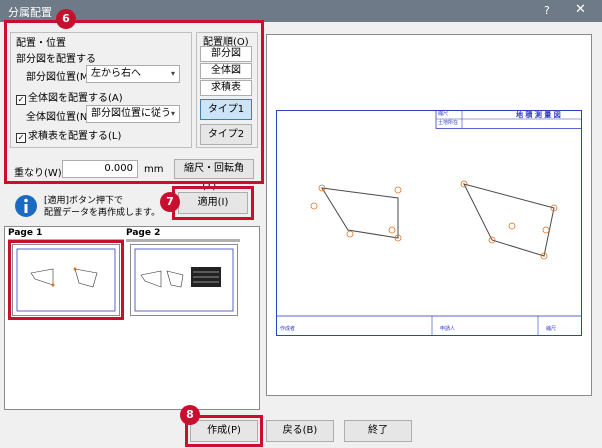 This screenshot has width=602, height=448. Describe the element at coordinates (448, 123) in the screenshot. I see `preview-header-cell-2: 土地所在` at that location.